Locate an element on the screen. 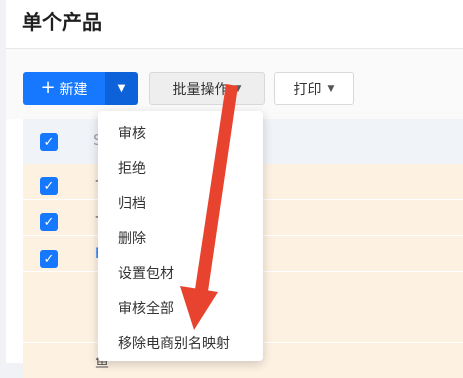 The width and height of the screenshot is (463, 378). plus-icon: + is located at coordinates (48, 87).